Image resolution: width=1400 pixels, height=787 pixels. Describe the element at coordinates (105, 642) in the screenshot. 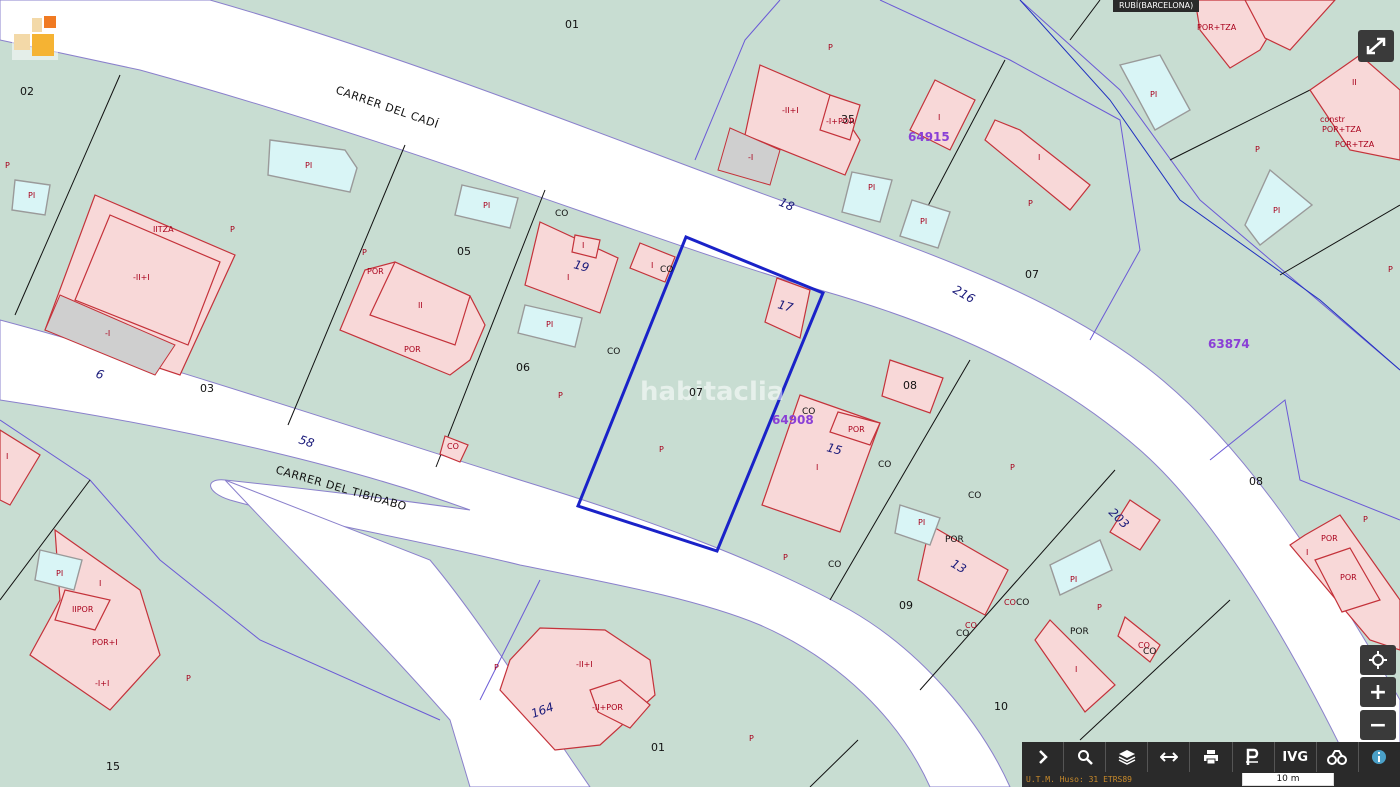

I see `svg-text: POR+I` at that location.